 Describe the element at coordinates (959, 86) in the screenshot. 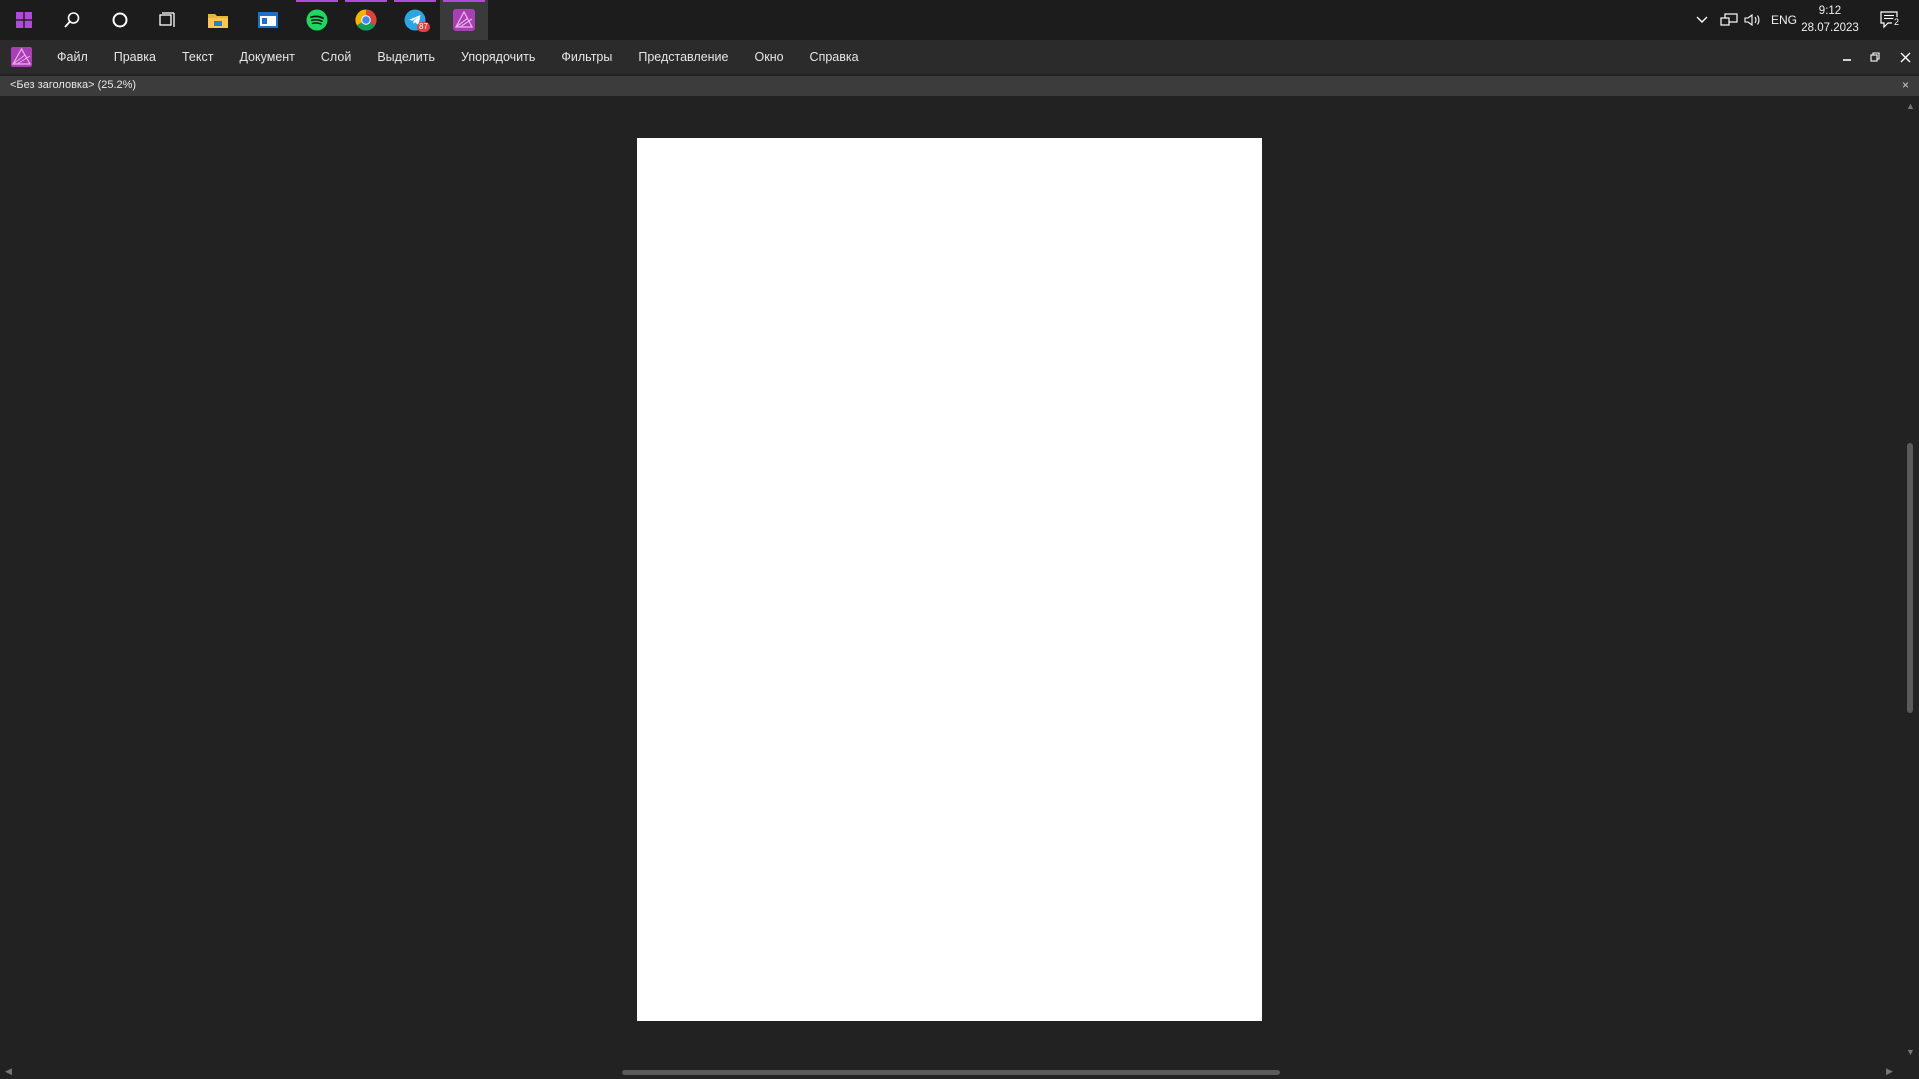

I see `document-tab: <Без заголовка> (25.2%) ×` at that location.